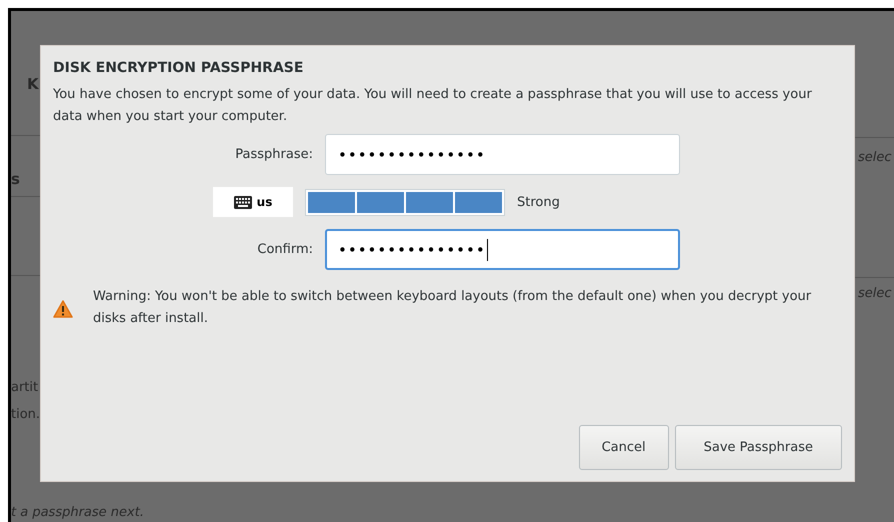 The height and width of the screenshot is (522, 894). I want to click on dialog-title: DISK ENCRYPTION PASSPHRASE, so click(178, 68).